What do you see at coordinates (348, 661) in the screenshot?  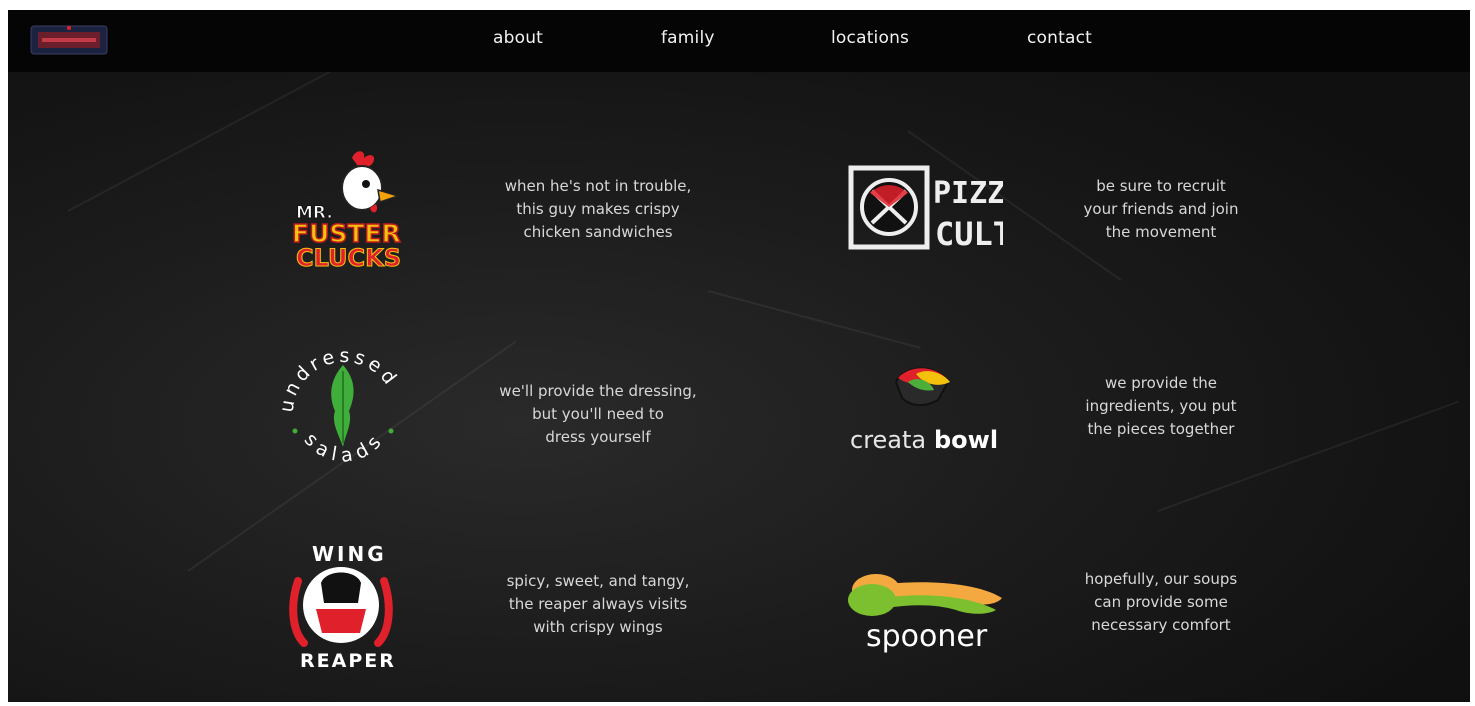 I see `logo-text-reaper: REAPER` at bounding box center [348, 661].